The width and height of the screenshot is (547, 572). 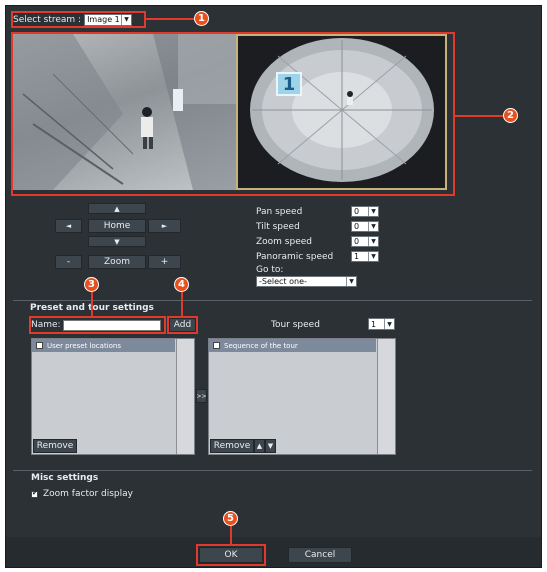 I want to click on tilt-speed-row: Tilt speed 0 ▼, so click(x=321, y=226).